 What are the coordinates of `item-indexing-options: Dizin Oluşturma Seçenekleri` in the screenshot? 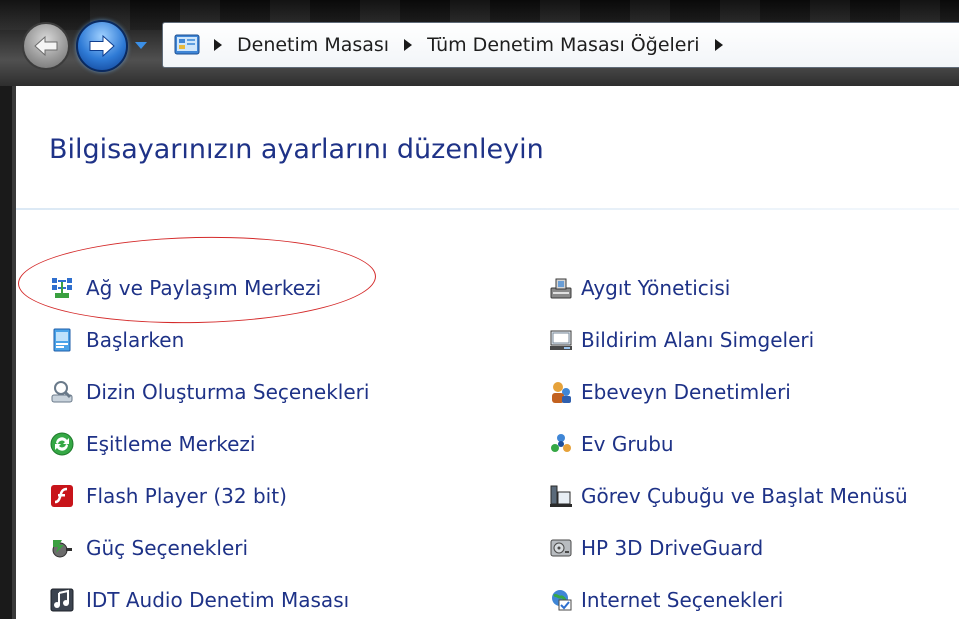 It's located at (209, 392).